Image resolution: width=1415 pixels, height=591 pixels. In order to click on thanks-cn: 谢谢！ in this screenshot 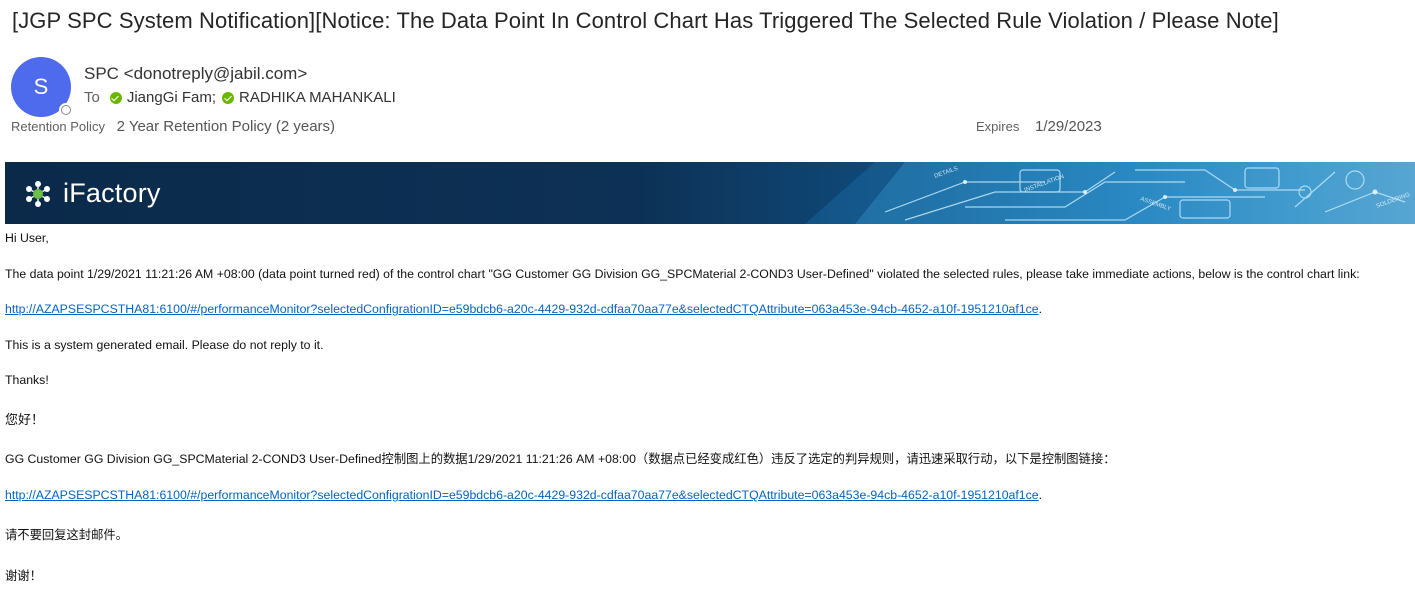, I will do `click(23, 576)`.